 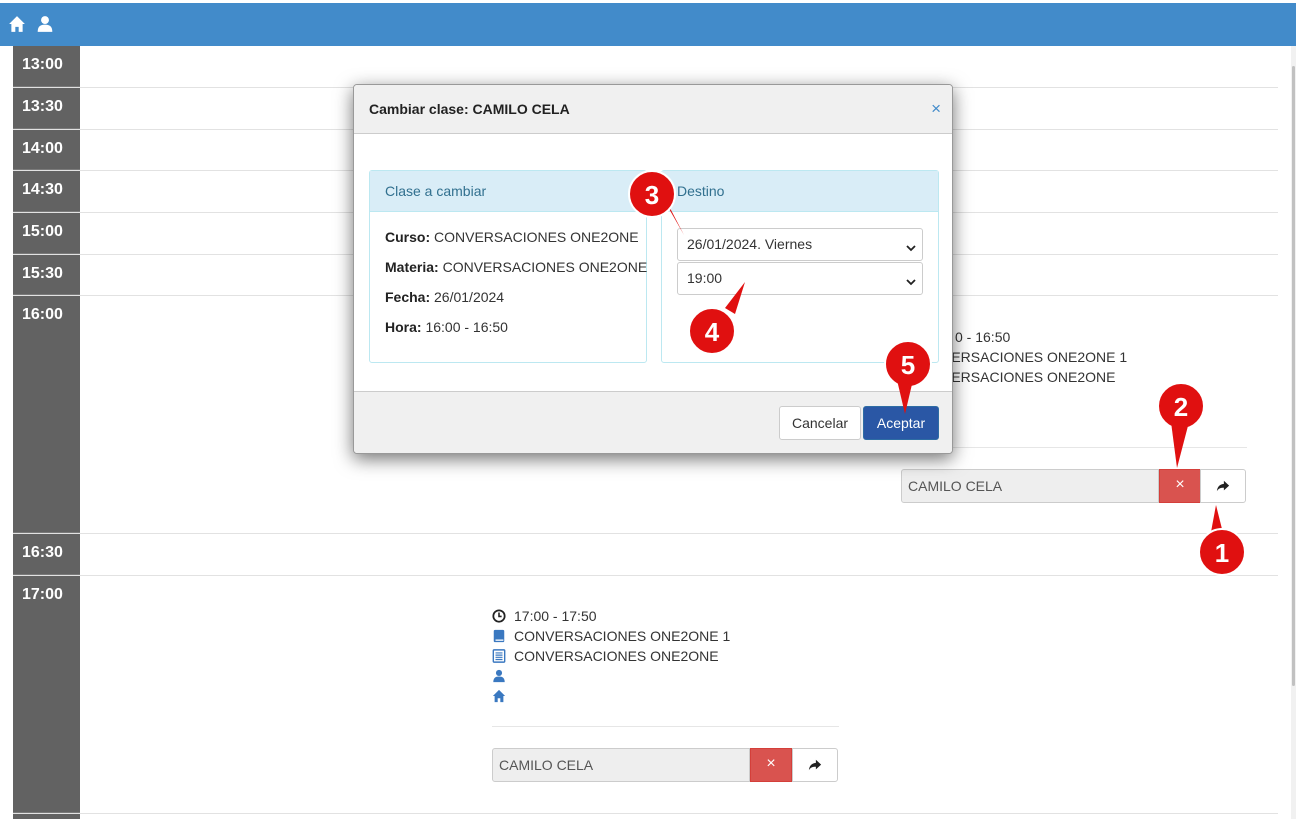 I want to click on destination-date-select: 26/01/2024. Viernes, so click(x=800, y=244).